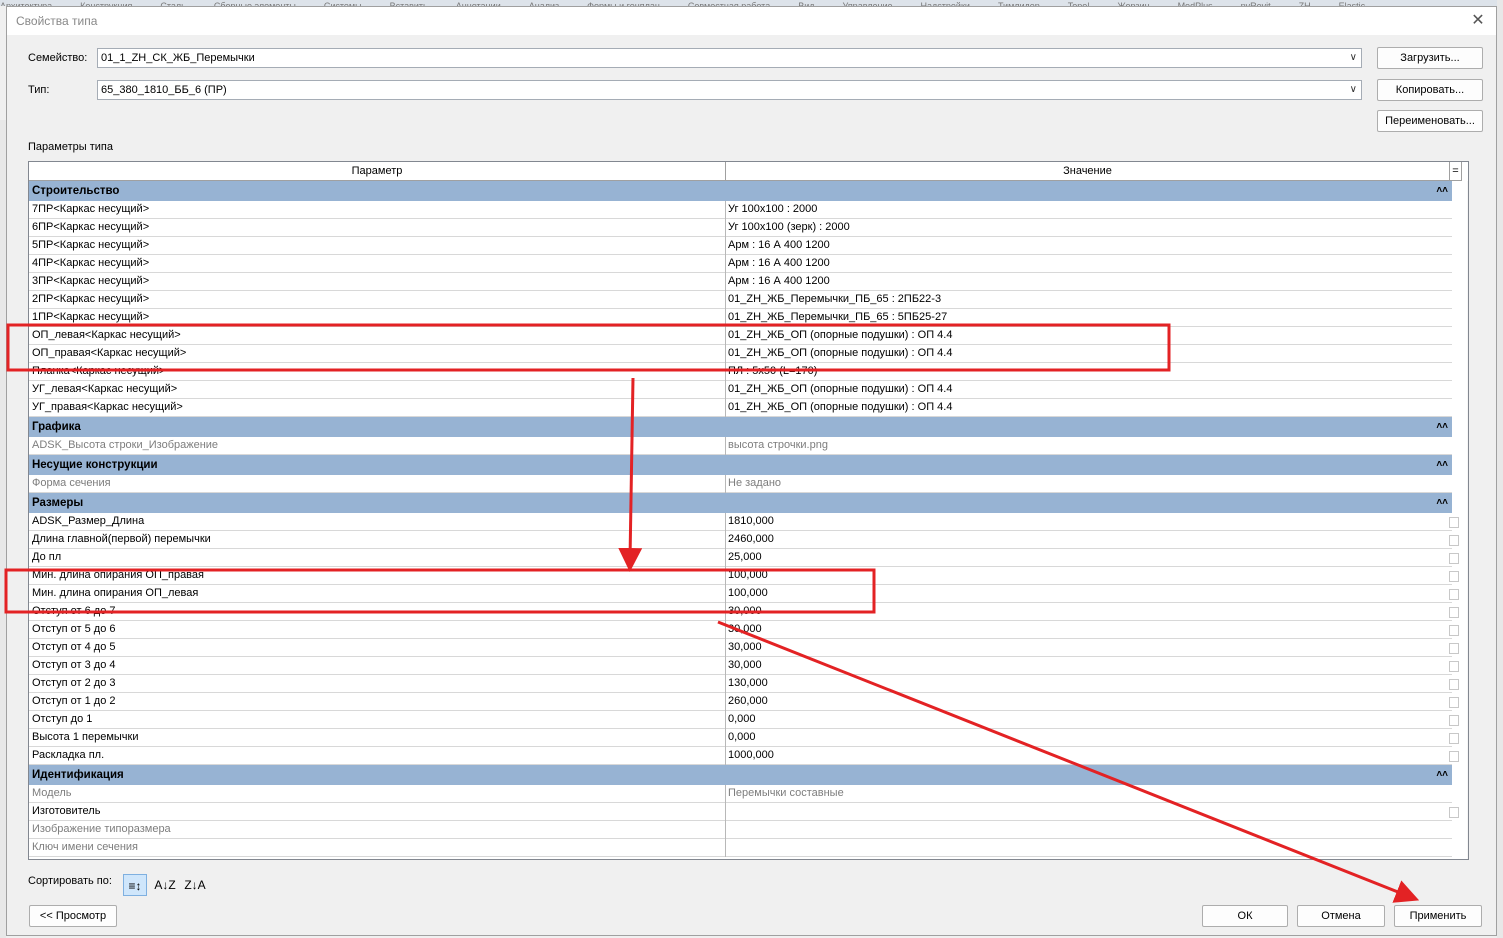 The height and width of the screenshot is (938, 1503). Describe the element at coordinates (740, 191) in the screenshot. I see `group-header: Строительство ˄˄` at that location.